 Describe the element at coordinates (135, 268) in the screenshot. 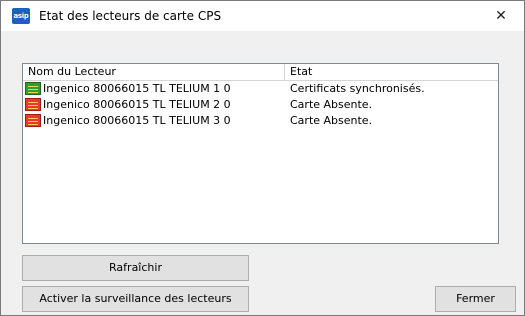

I see `refresh-button: Rafraîchir` at that location.